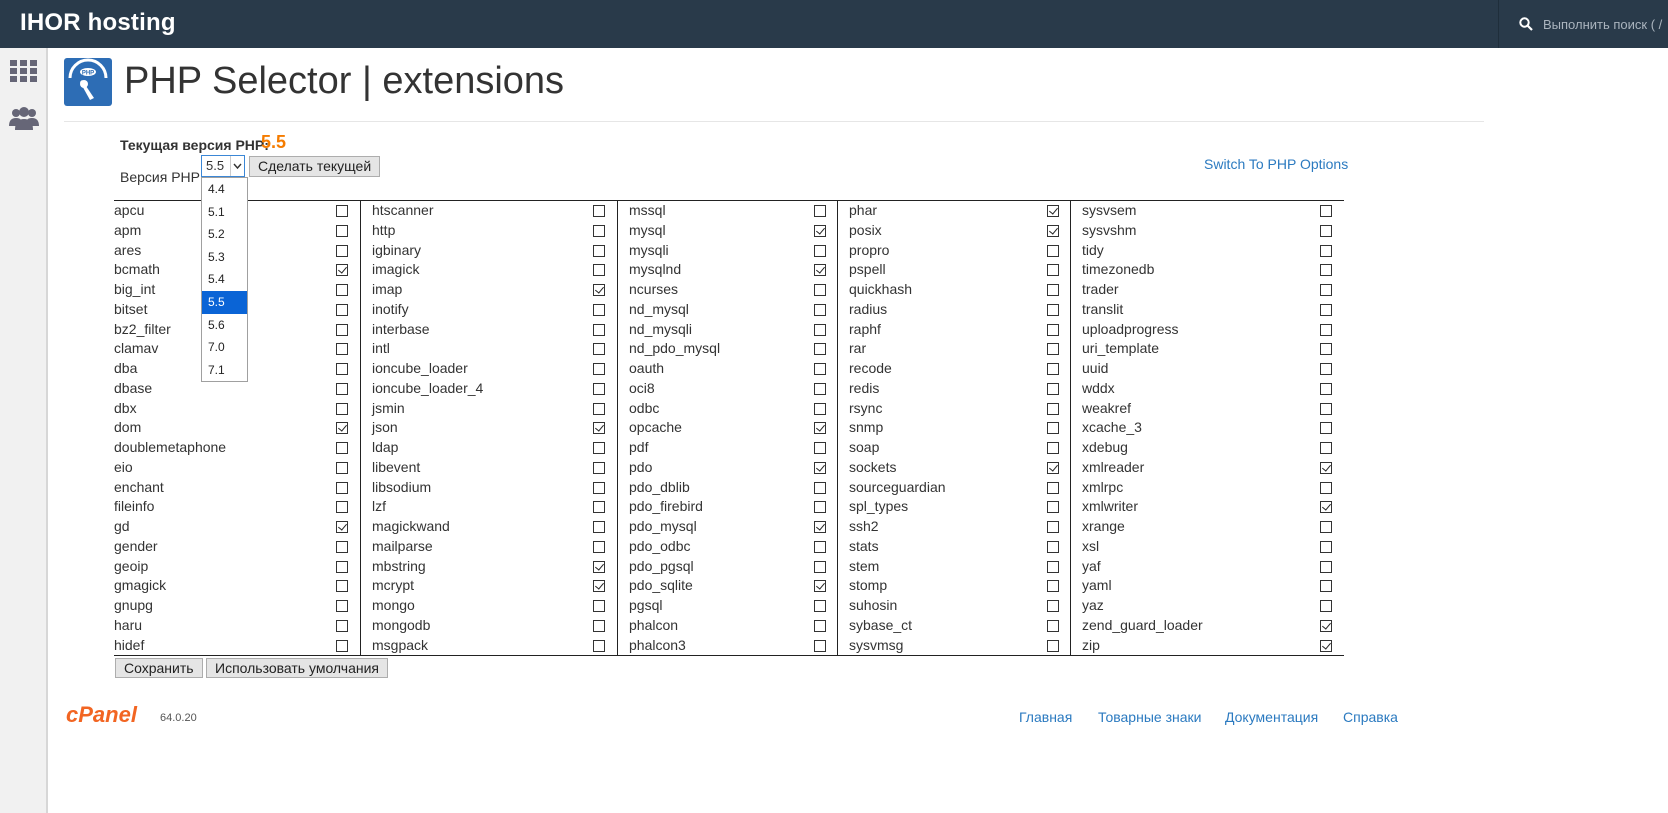  I want to click on search-input, so click(1605, 24).